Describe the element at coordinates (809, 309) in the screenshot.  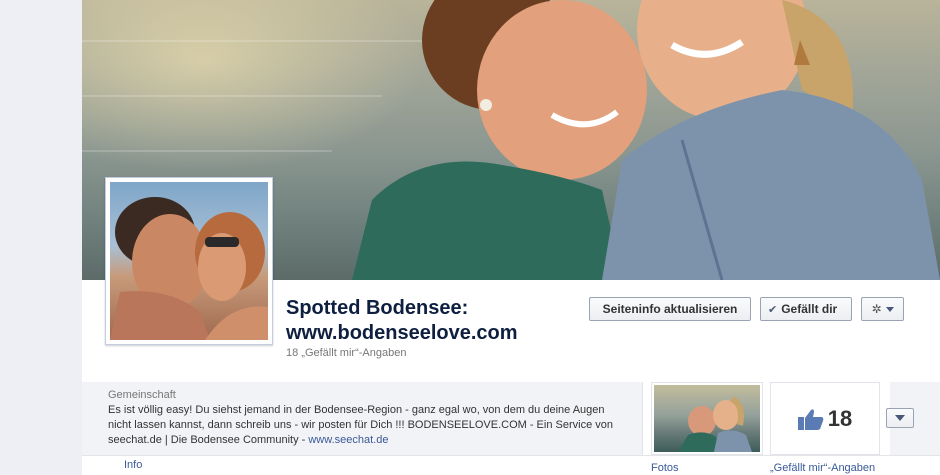
I see `liked-label: Gefällt dir` at that location.